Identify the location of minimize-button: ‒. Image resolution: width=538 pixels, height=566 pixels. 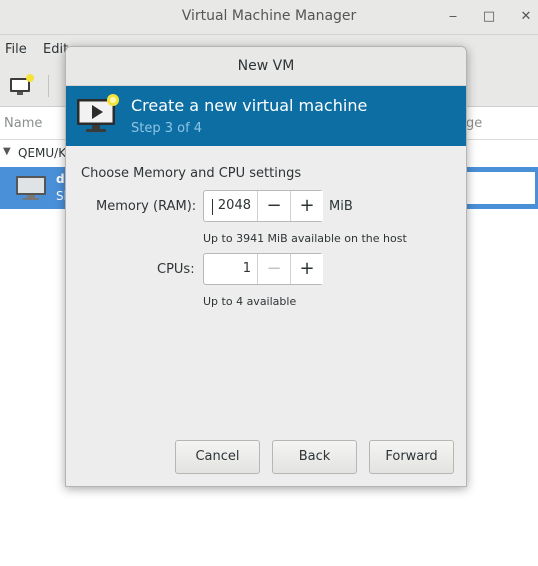
(453, 17).